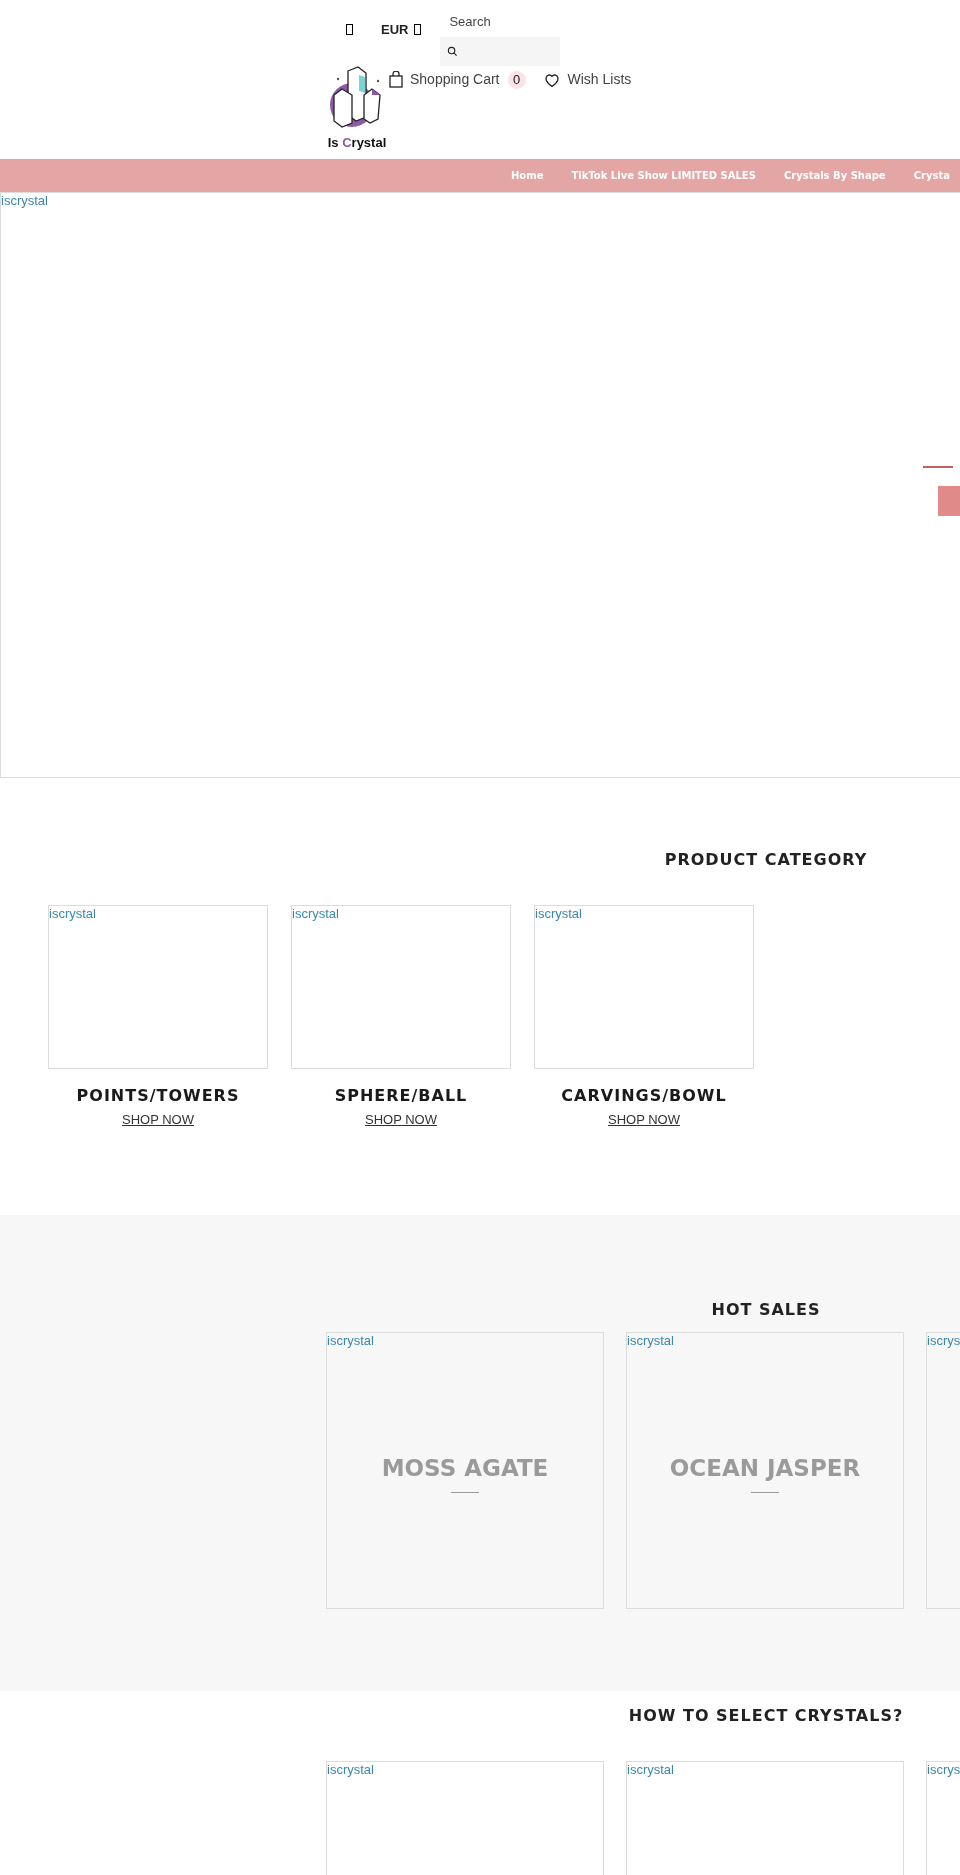 The height and width of the screenshot is (1875, 960). I want to click on overlay-title: MOSS AGATE, so click(465, 1468).